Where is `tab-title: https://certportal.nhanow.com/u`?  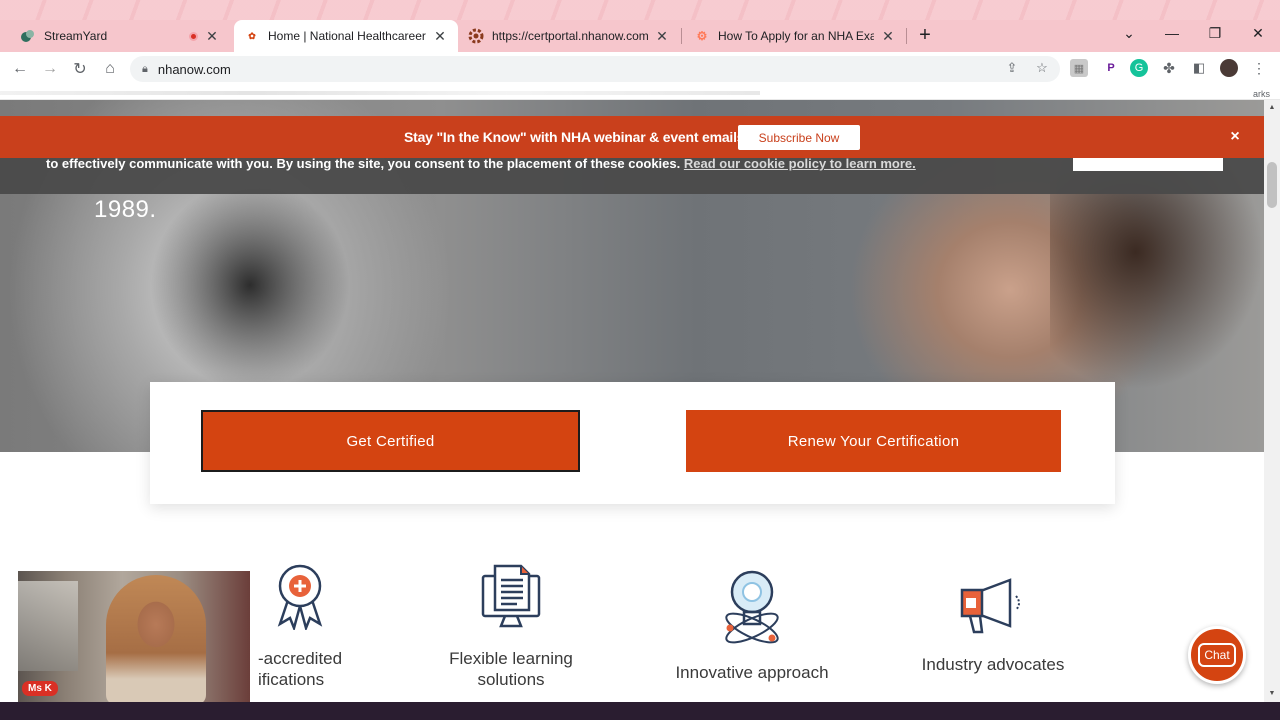 tab-title: https://certportal.nhanow.com/u is located at coordinates (570, 36).